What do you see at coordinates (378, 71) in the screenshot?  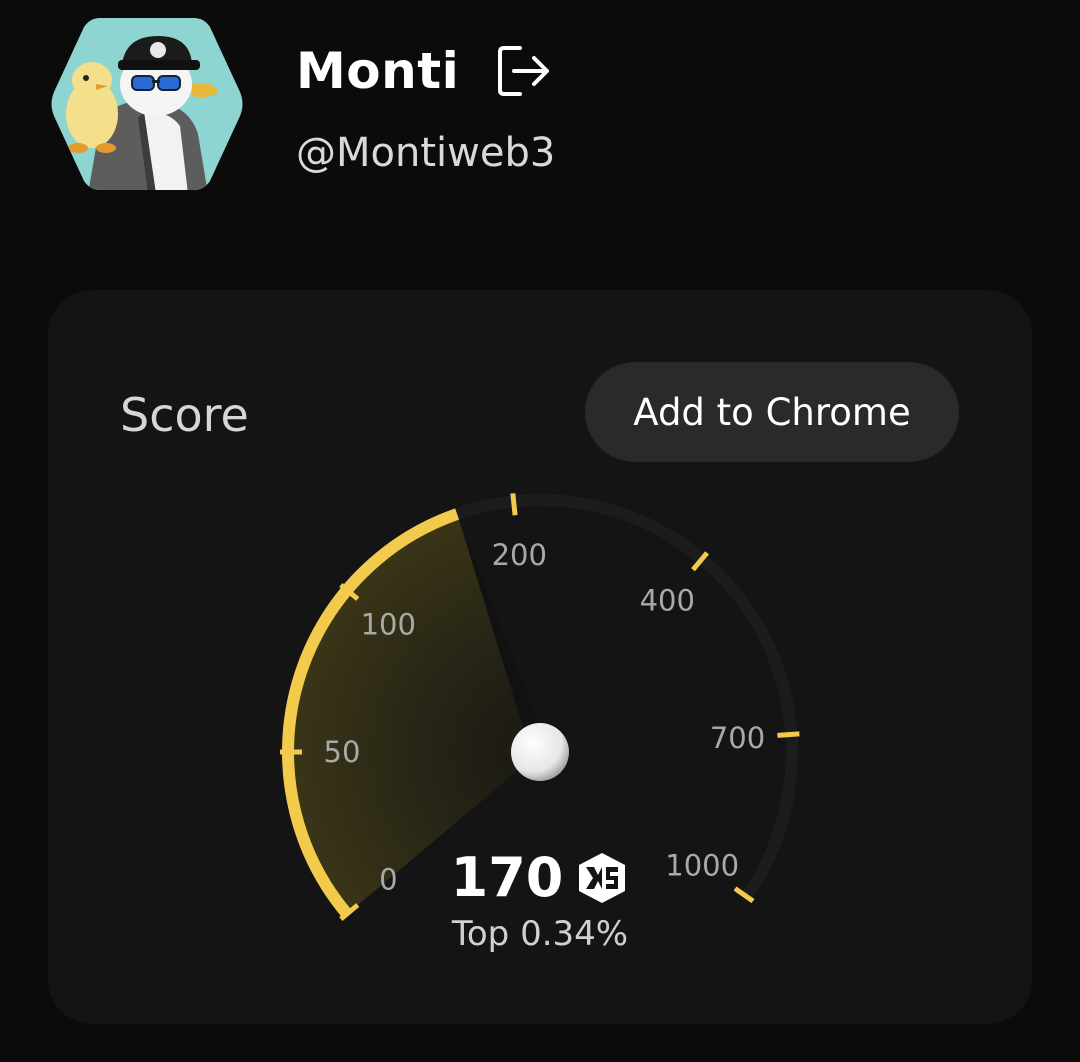 I see `profile-name: Monti` at bounding box center [378, 71].